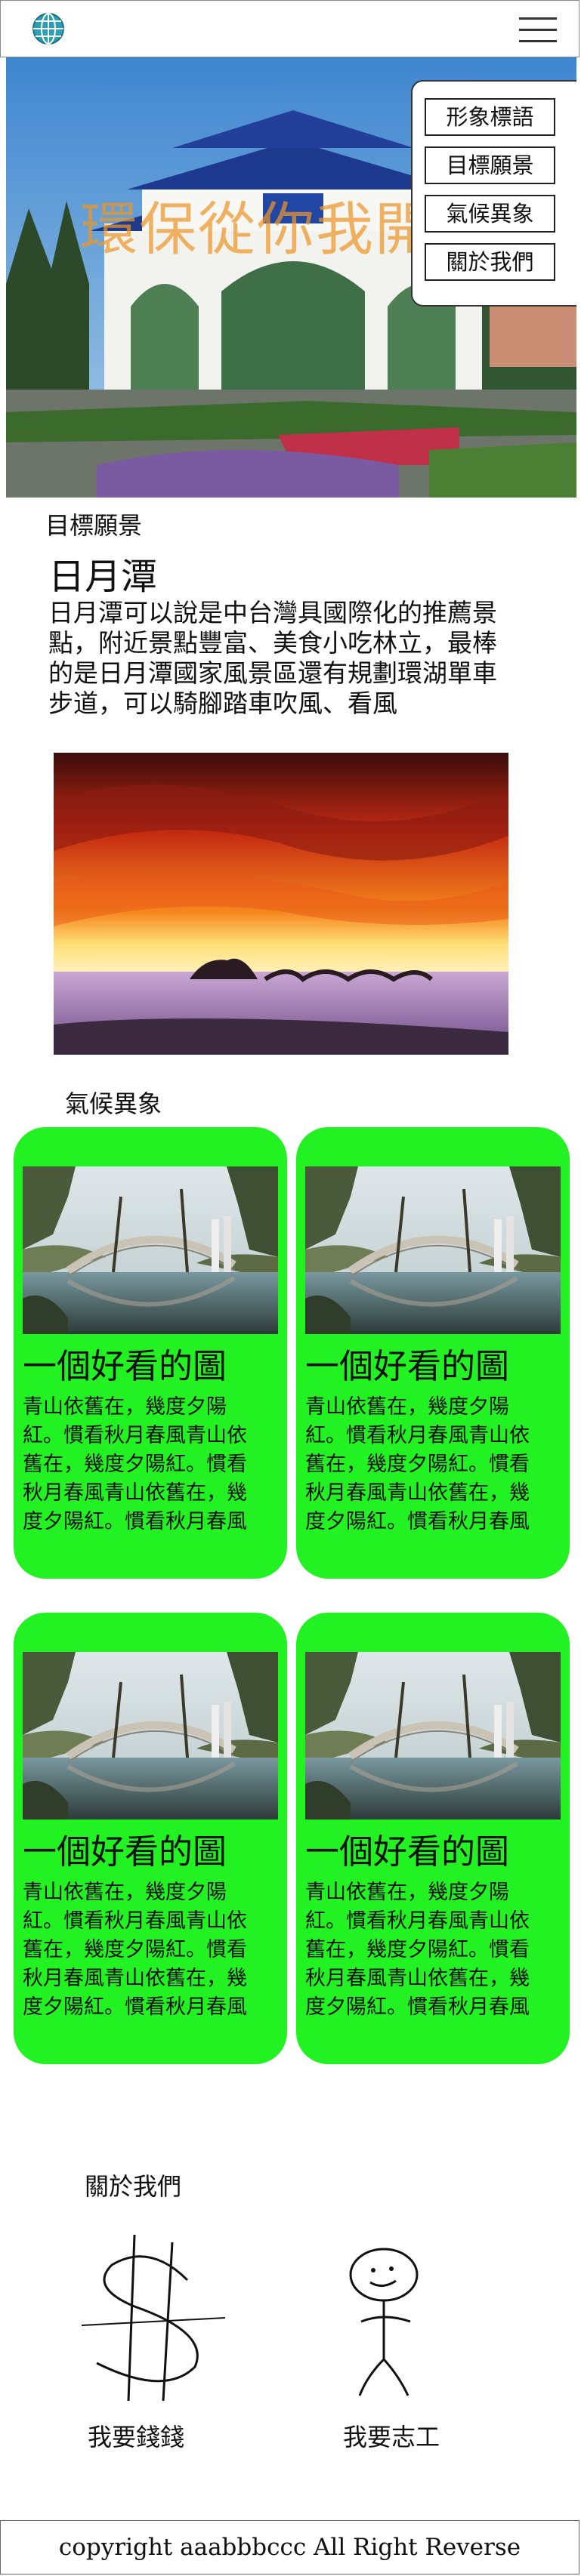 The width and height of the screenshot is (581, 2576). Describe the element at coordinates (538, 30) in the screenshot. I see `hamburger-icon` at that location.